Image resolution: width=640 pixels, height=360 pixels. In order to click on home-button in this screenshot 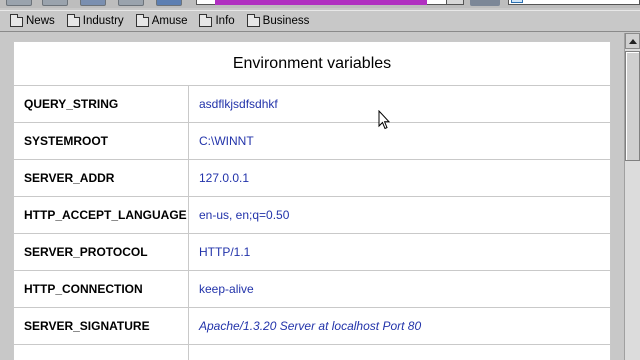, I will do `click(169, 3)`.